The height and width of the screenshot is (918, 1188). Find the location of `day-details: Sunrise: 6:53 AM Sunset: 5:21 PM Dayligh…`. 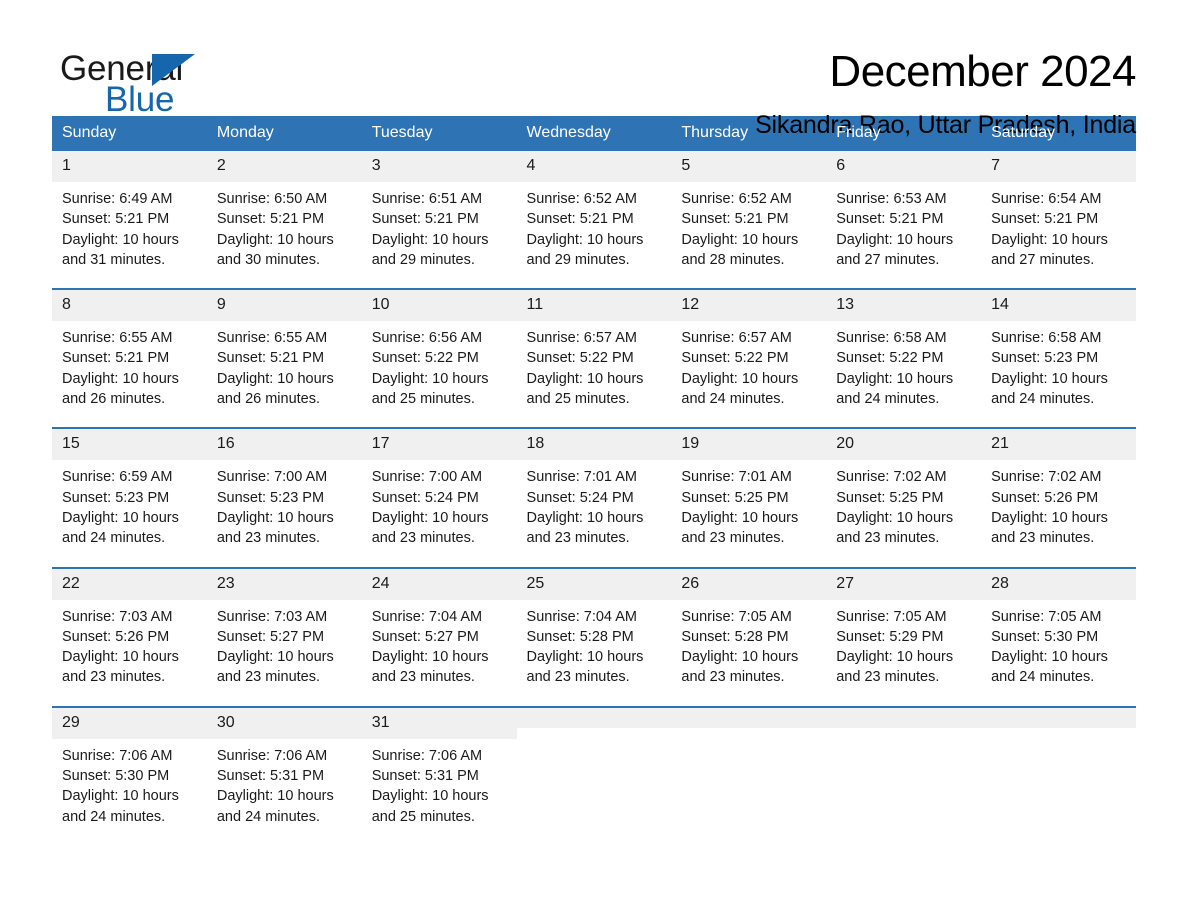

day-details: Sunrise: 6:53 AM Sunset: 5:21 PM Dayligh… is located at coordinates (903, 235).